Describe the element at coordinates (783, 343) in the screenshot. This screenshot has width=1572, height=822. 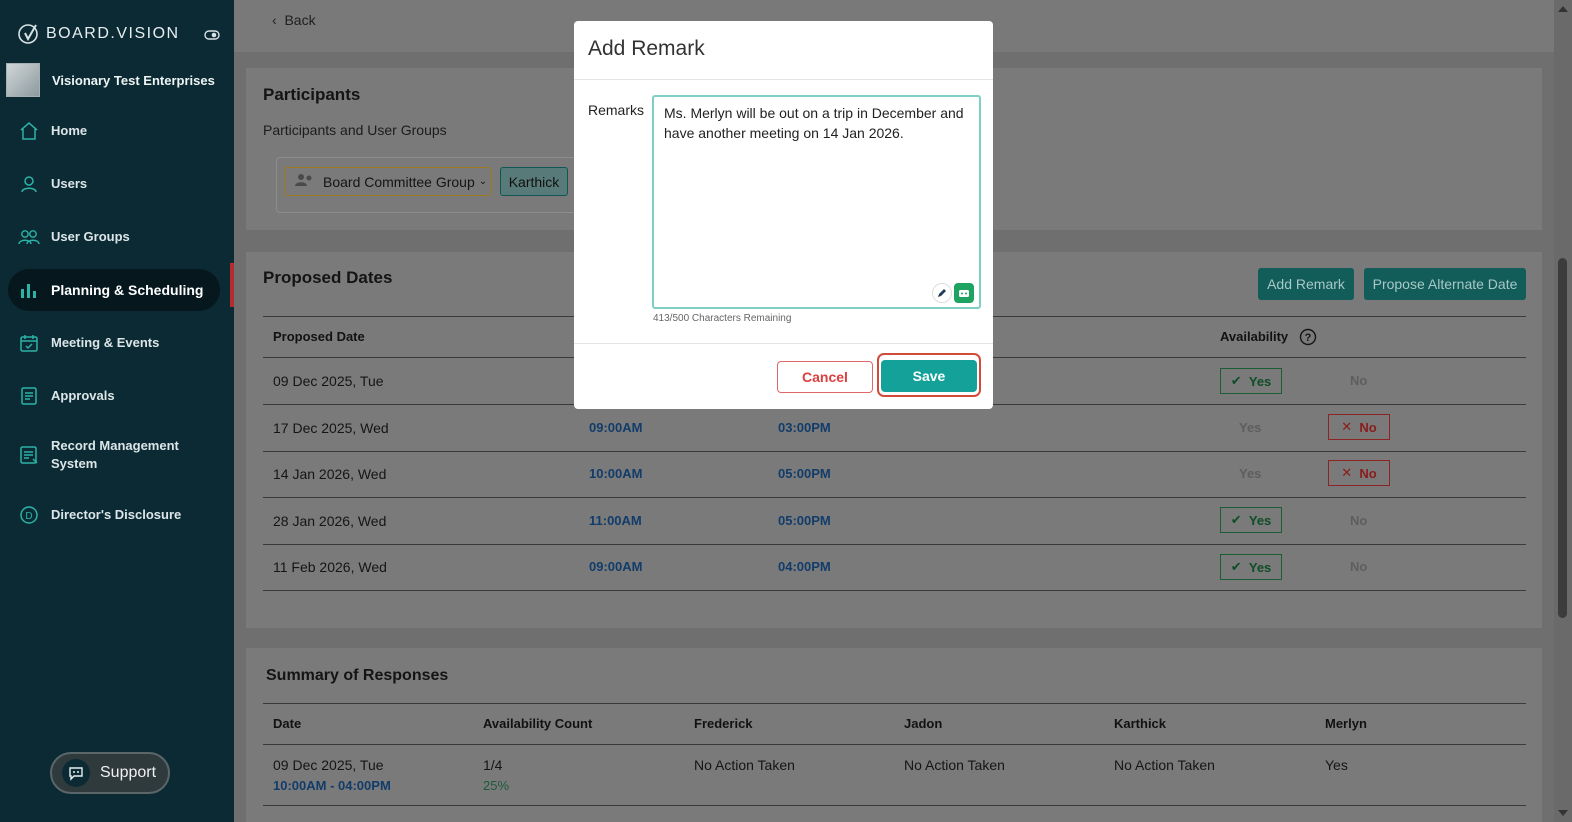
I see `modal-divider` at that location.